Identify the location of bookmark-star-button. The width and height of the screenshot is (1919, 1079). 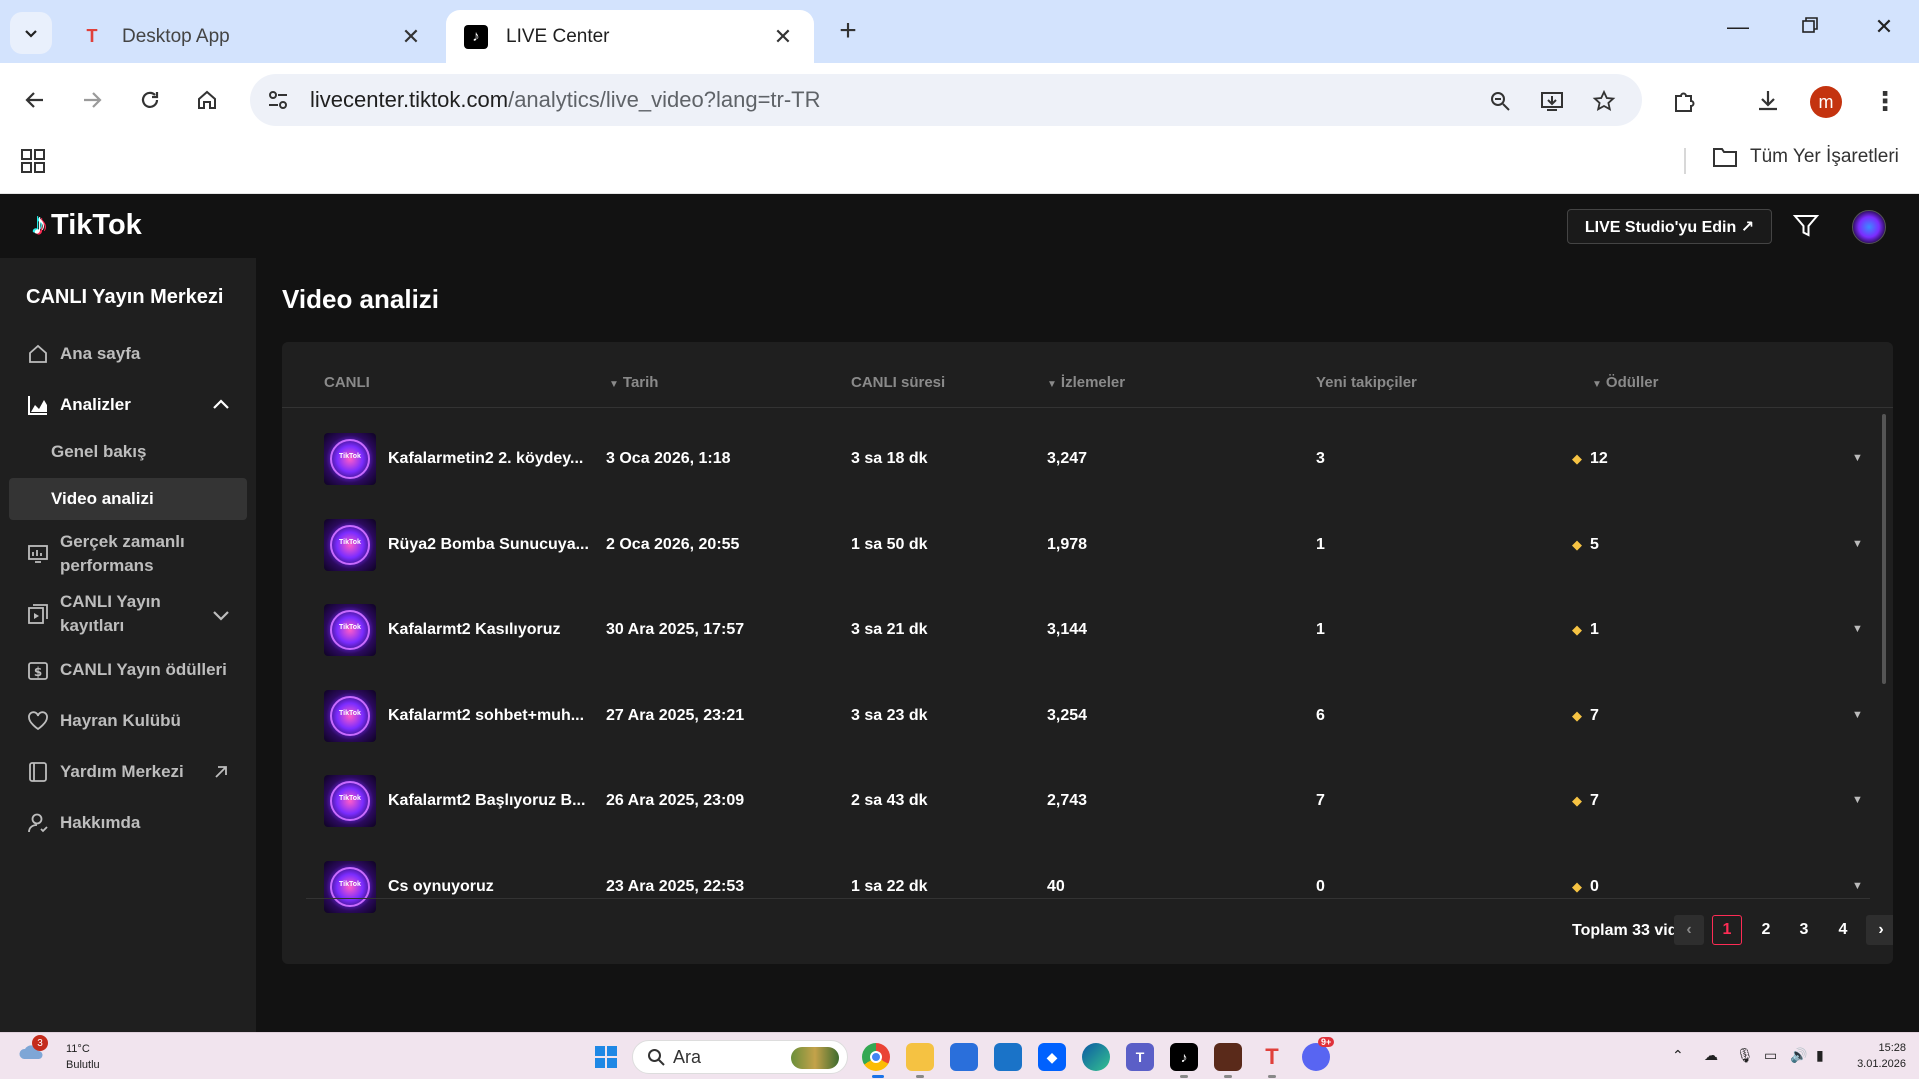
(1604, 101).